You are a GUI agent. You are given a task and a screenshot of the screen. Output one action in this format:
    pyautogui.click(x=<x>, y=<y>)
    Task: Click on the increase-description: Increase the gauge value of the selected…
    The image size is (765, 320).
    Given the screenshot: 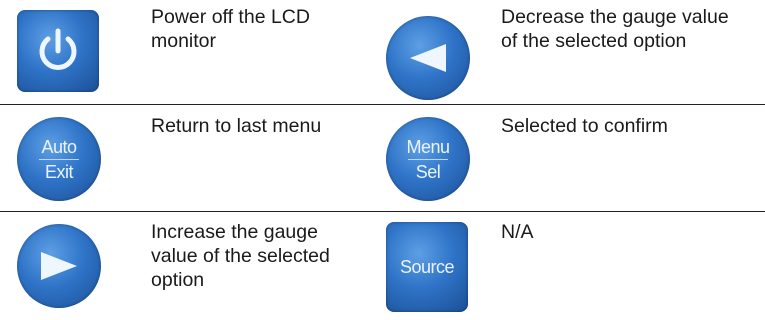 What is the action you would take?
    pyautogui.click(x=240, y=256)
    